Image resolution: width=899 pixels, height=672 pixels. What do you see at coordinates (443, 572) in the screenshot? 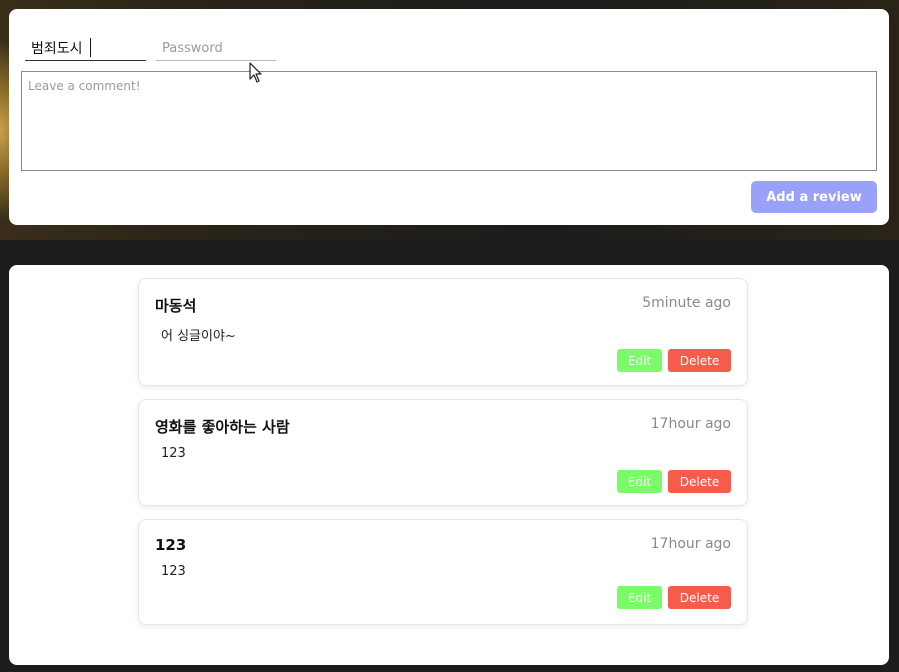
I see `review-card: 123 17hour ago 123 Edit Delete` at bounding box center [443, 572].